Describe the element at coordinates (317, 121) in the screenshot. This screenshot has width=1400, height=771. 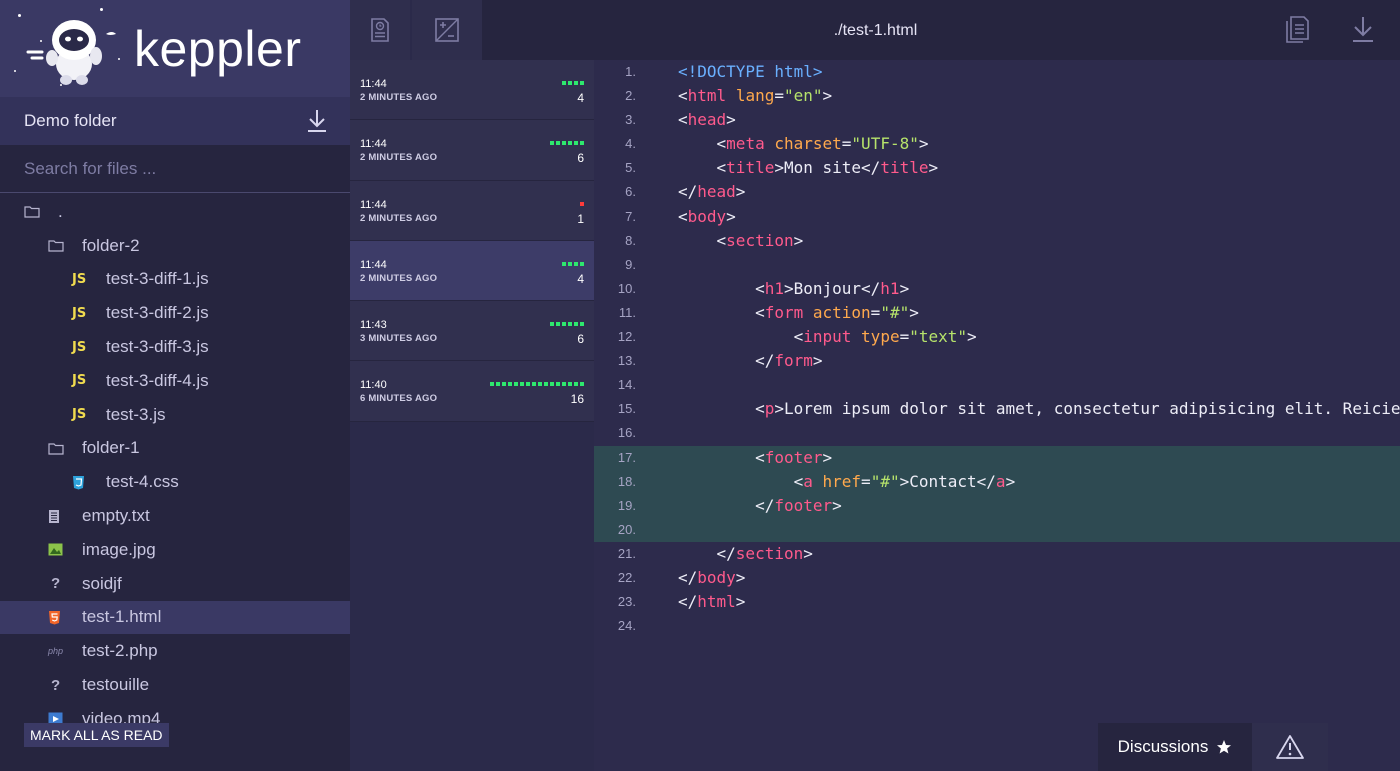
I see `download-icon` at that location.